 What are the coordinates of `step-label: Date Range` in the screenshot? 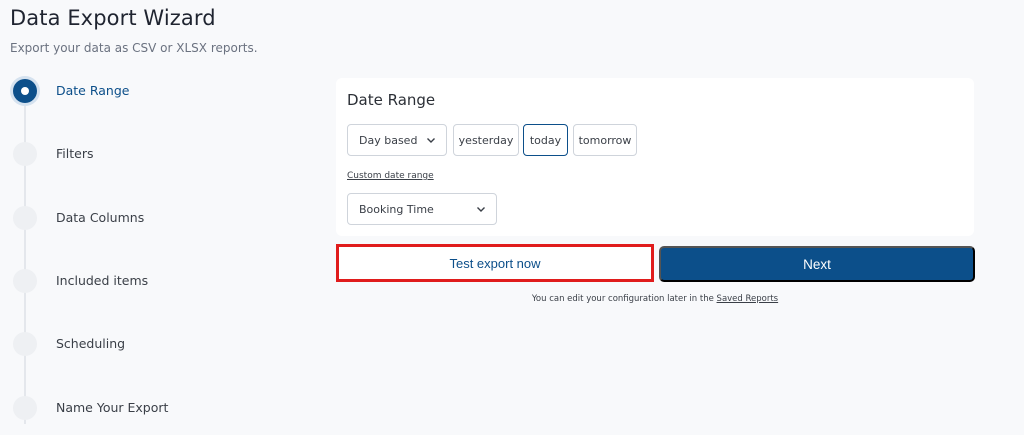 It's located at (93, 90).